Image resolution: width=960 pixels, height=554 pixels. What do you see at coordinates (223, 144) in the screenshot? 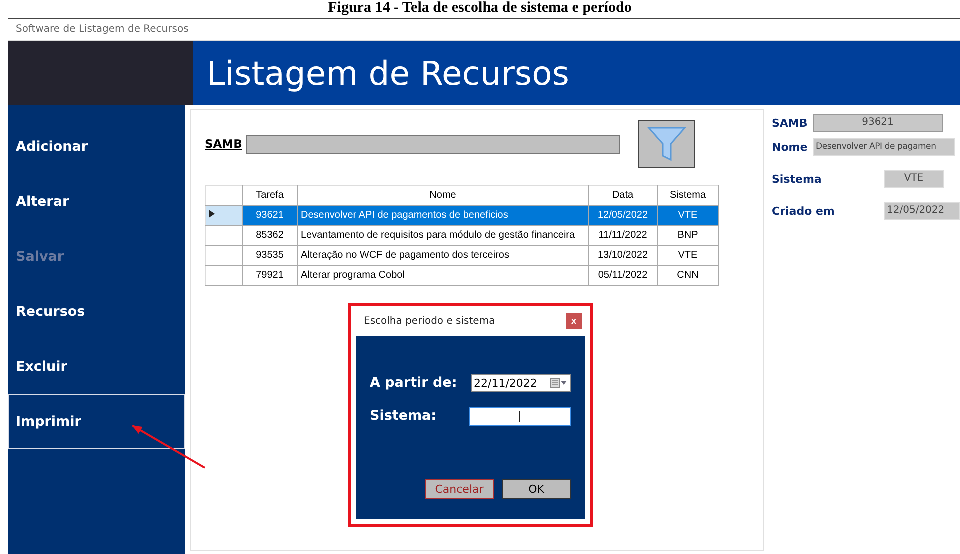
I see `samb-label: SAMB` at bounding box center [223, 144].